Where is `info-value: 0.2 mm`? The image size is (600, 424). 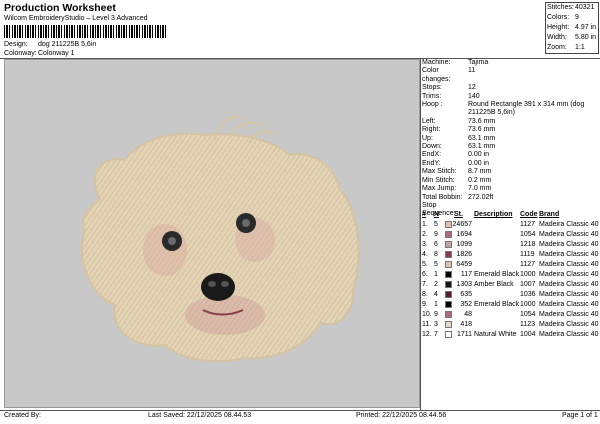 info-value: 0.2 mm is located at coordinates (480, 180).